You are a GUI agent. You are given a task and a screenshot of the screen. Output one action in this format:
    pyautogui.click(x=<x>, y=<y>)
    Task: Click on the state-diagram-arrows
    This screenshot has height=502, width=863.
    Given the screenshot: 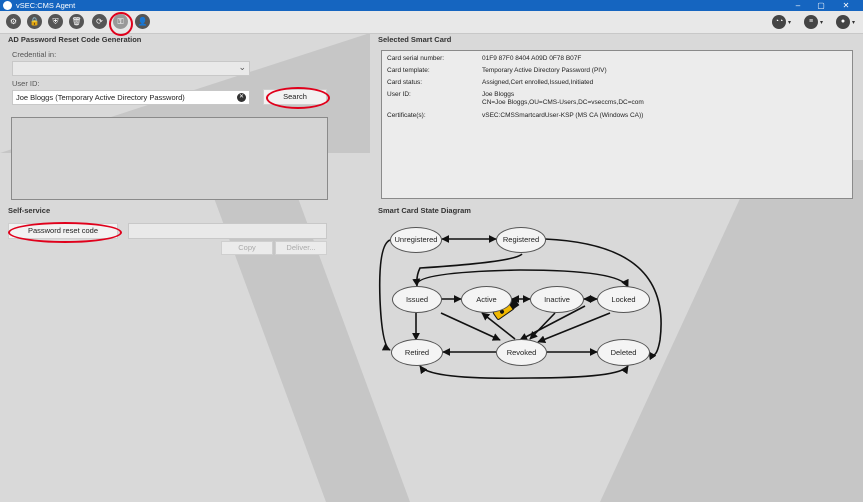 What is the action you would take?
    pyautogui.click(x=520, y=307)
    